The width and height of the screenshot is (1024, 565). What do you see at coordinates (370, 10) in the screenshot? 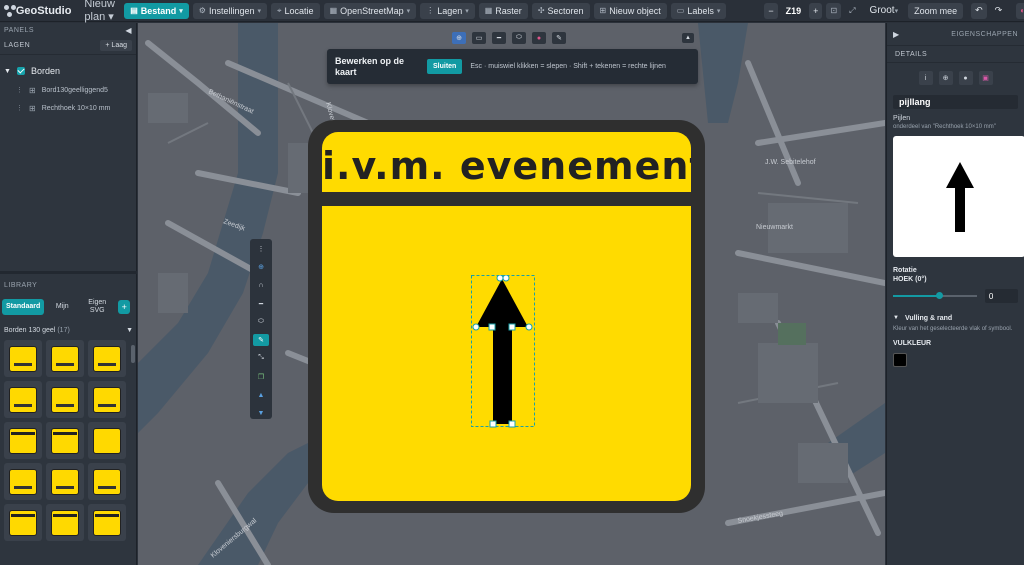
I see `basemap-select: ▦ OpenStreetMap ▾` at bounding box center [370, 10].